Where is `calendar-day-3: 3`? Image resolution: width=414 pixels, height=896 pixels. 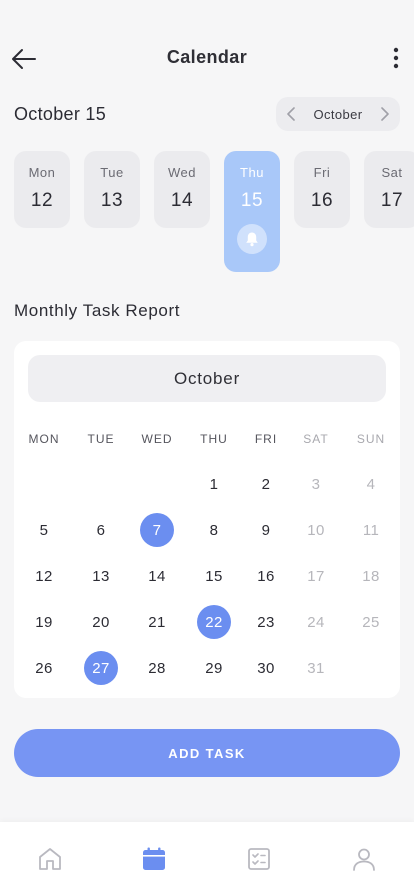 calendar-day-3: 3 is located at coordinates (316, 484).